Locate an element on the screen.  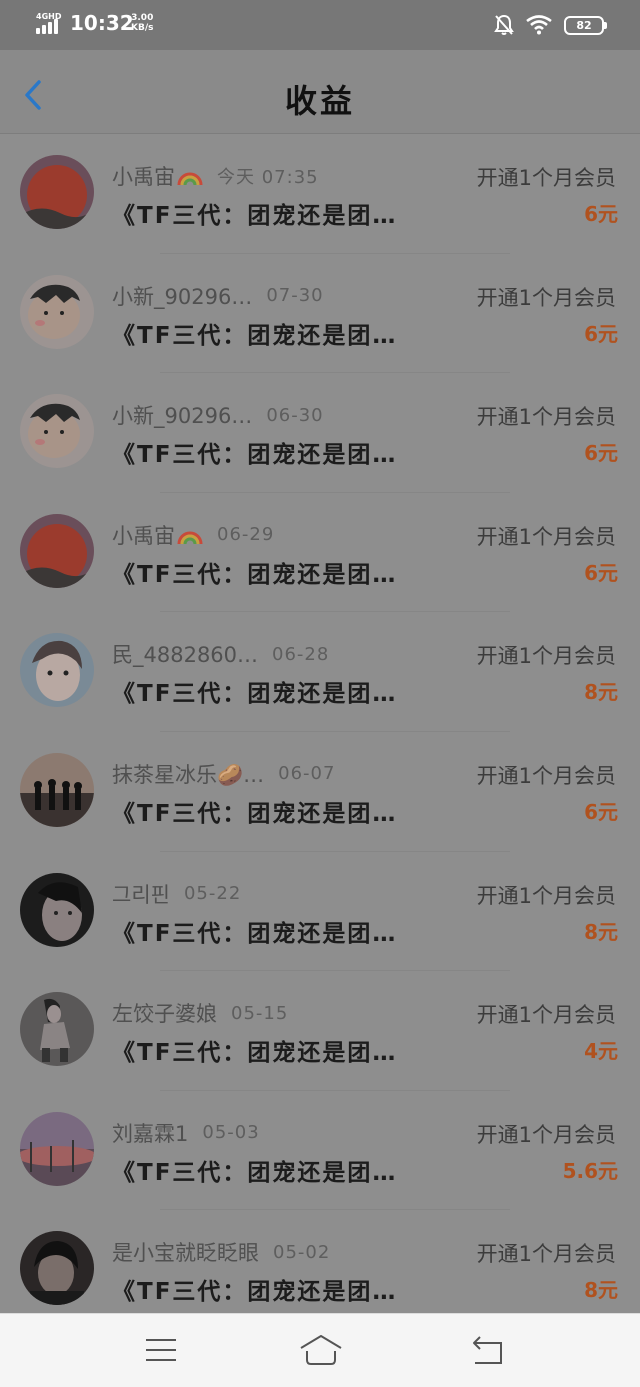
list-item: 小新_90296… 06-30 《TF三代：团宠还是团… 开通1个月会员 6元 is located at coordinates (320, 433).